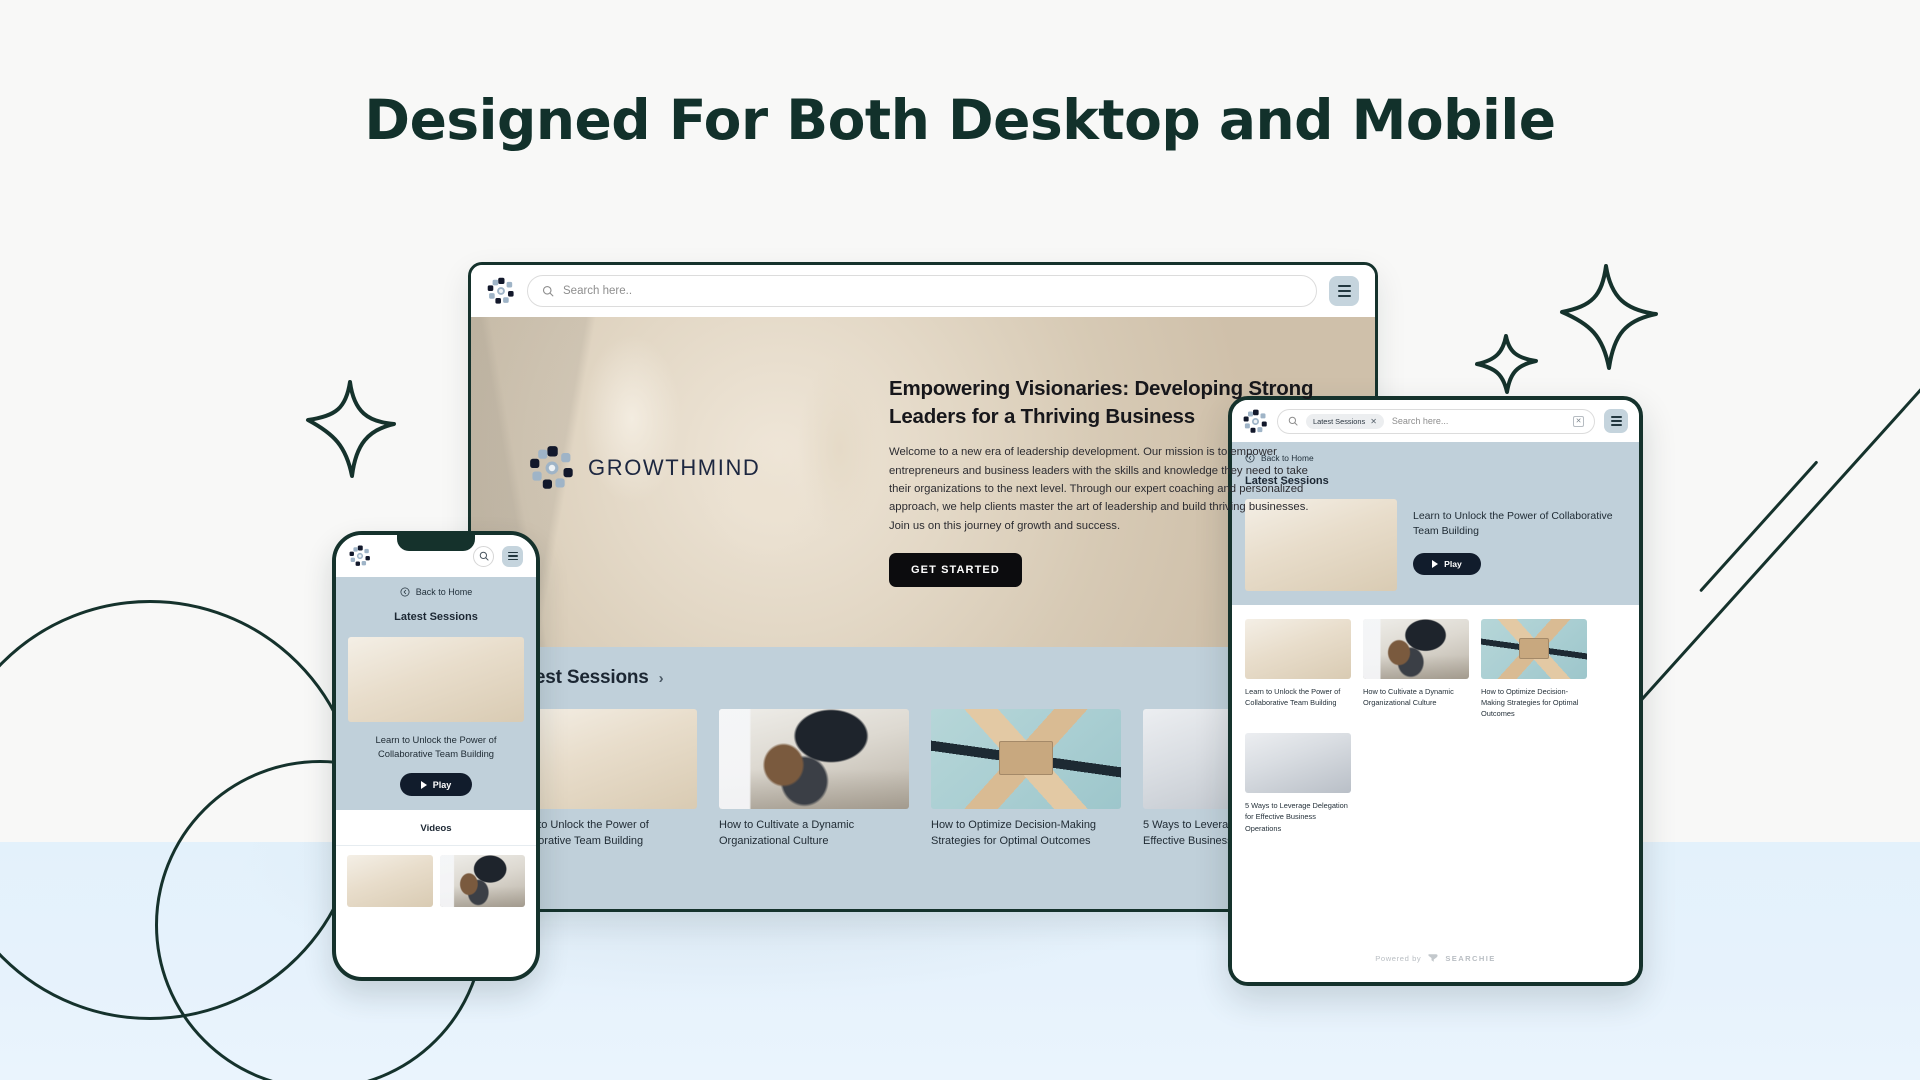 The image size is (1920, 1080). I want to click on decorative-line-long, so click(1779, 530).